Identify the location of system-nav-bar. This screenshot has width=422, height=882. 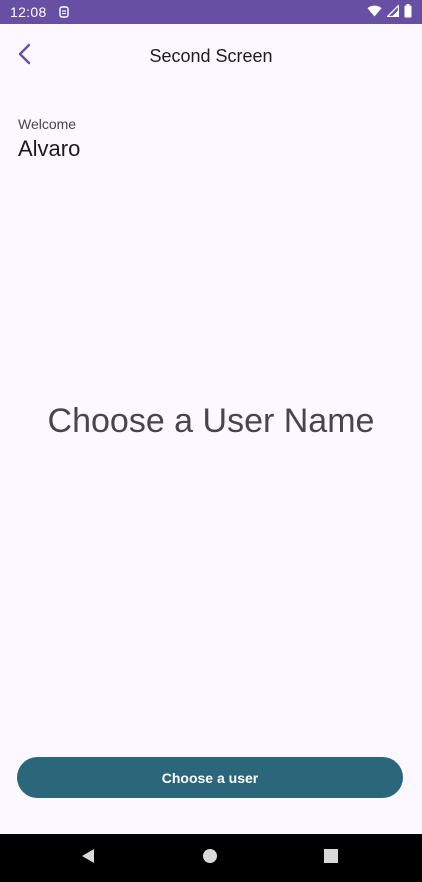
(211, 858).